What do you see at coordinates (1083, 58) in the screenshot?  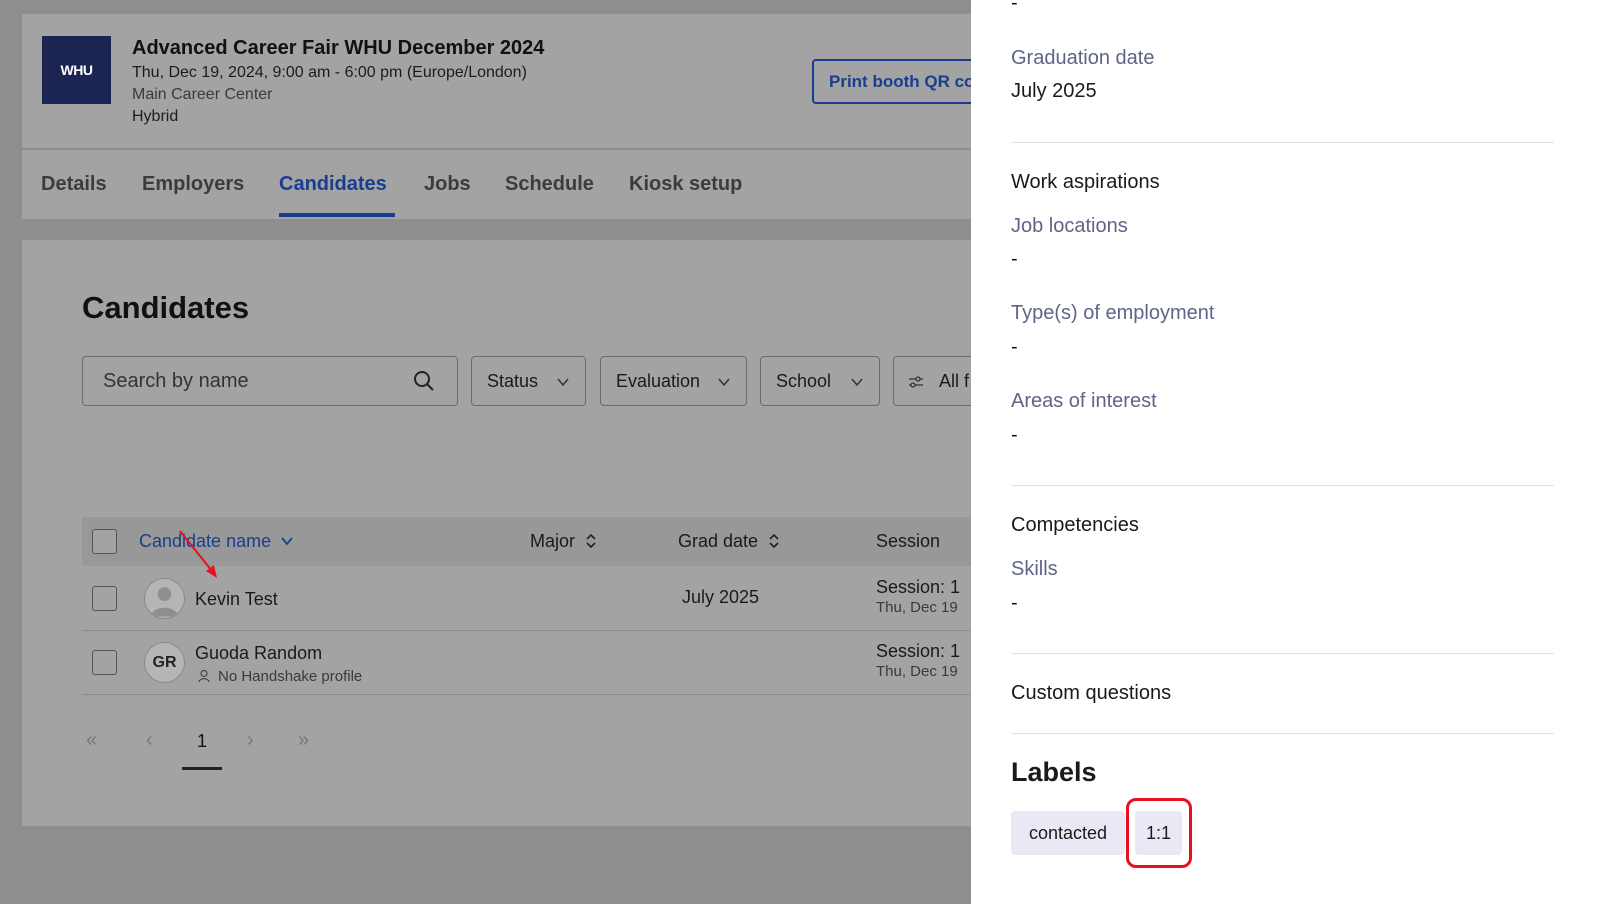 I see `graduation-date-label: Graduation date` at bounding box center [1083, 58].